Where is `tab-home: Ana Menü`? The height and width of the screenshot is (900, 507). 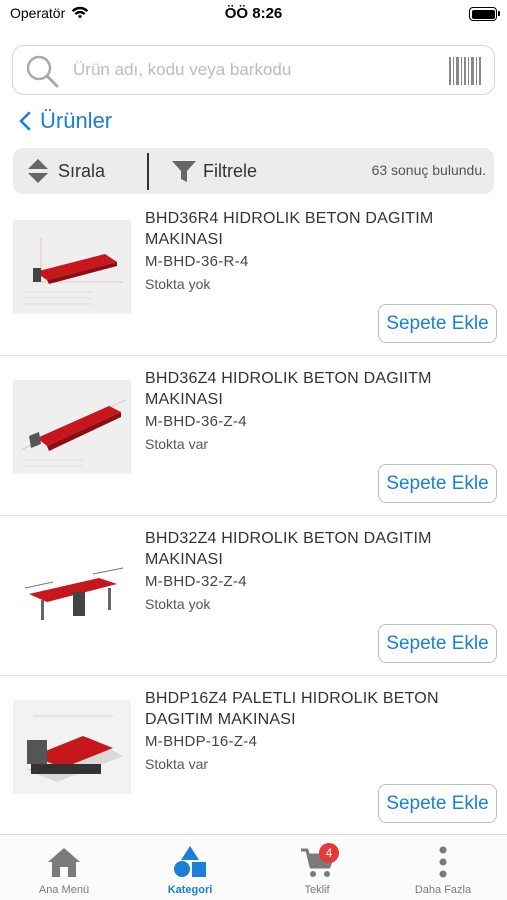 tab-home: Ana Menü is located at coordinates (64, 872).